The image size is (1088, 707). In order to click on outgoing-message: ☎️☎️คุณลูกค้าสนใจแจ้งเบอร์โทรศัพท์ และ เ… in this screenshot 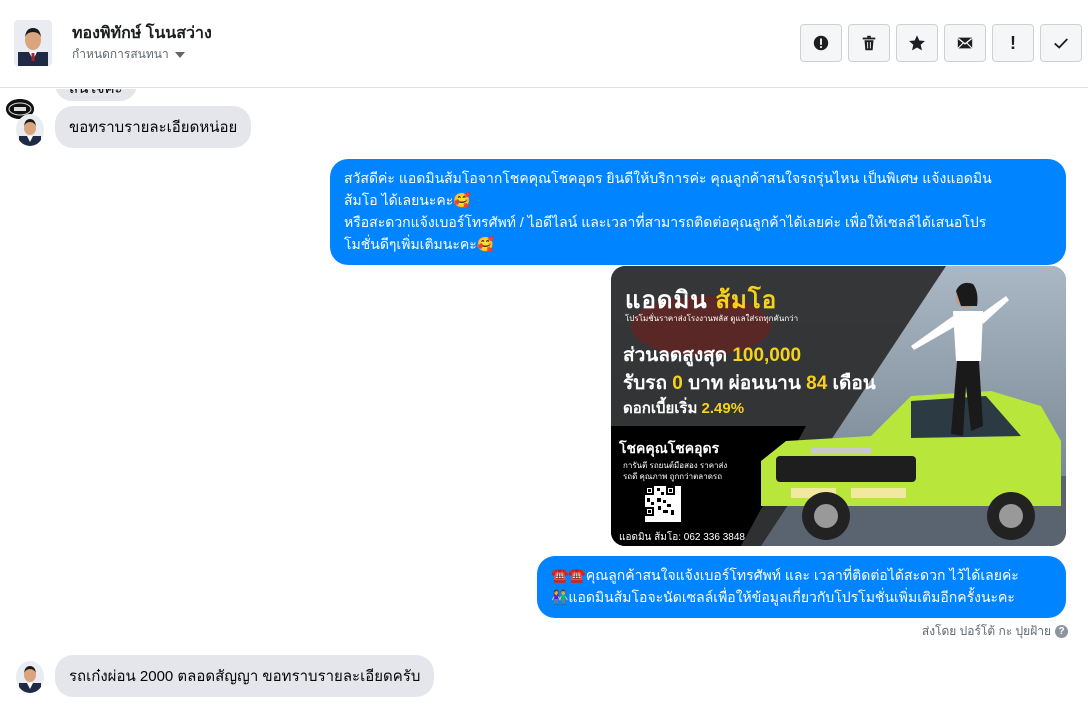, I will do `click(801, 587)`.